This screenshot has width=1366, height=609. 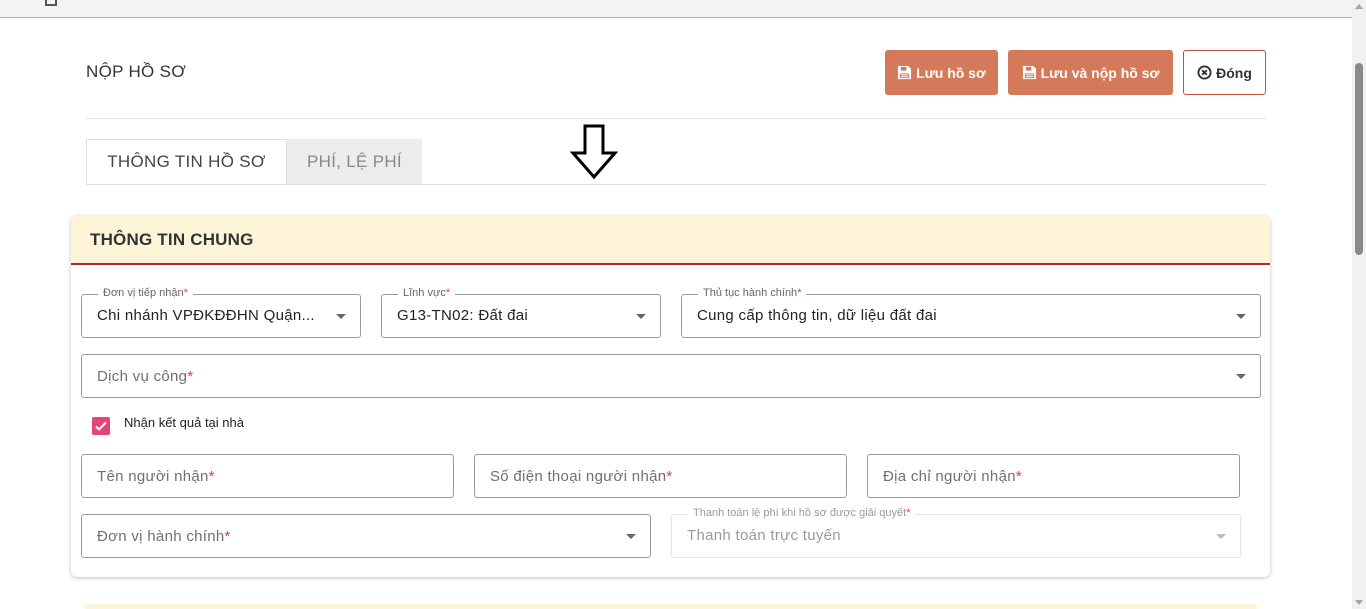 I want to click on so-dien-thoai-input: Số điện thoại người nhận*, so click(x=660, y=476).